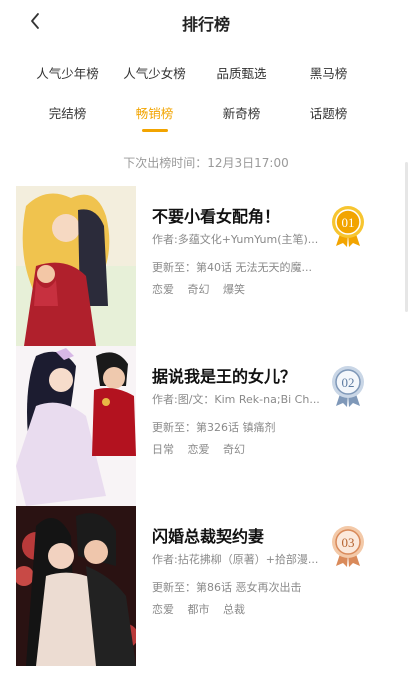 Image resolution: width=412 pixels, height=680 pixels. Describe the element at coordinates (154, 113) in the screenshot. I see `tab-bestselling-label: 畅销榜` at that location.